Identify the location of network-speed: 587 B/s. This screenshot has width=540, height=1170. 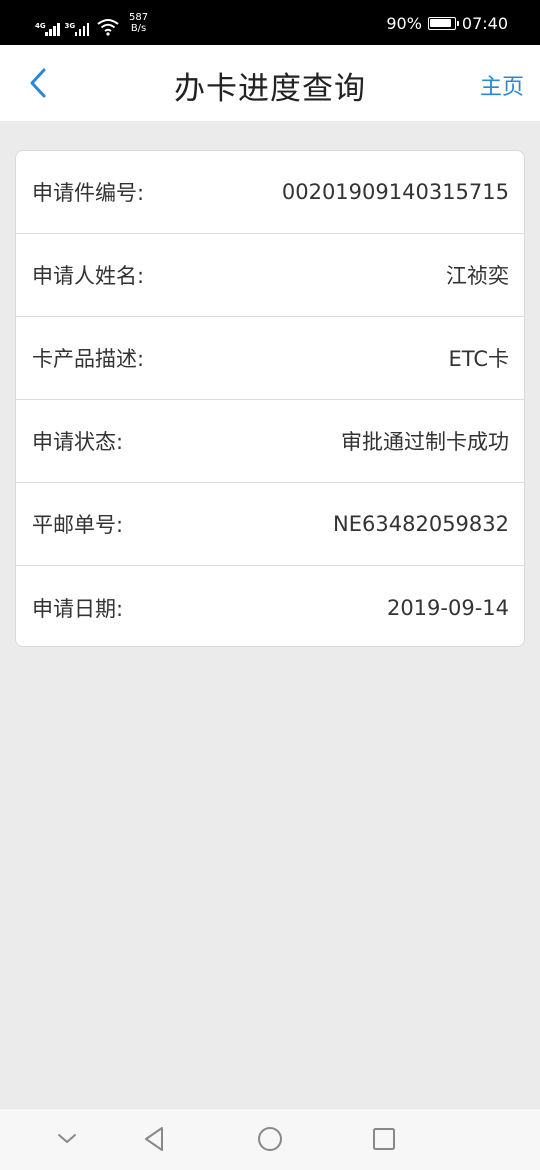
(138, 23).